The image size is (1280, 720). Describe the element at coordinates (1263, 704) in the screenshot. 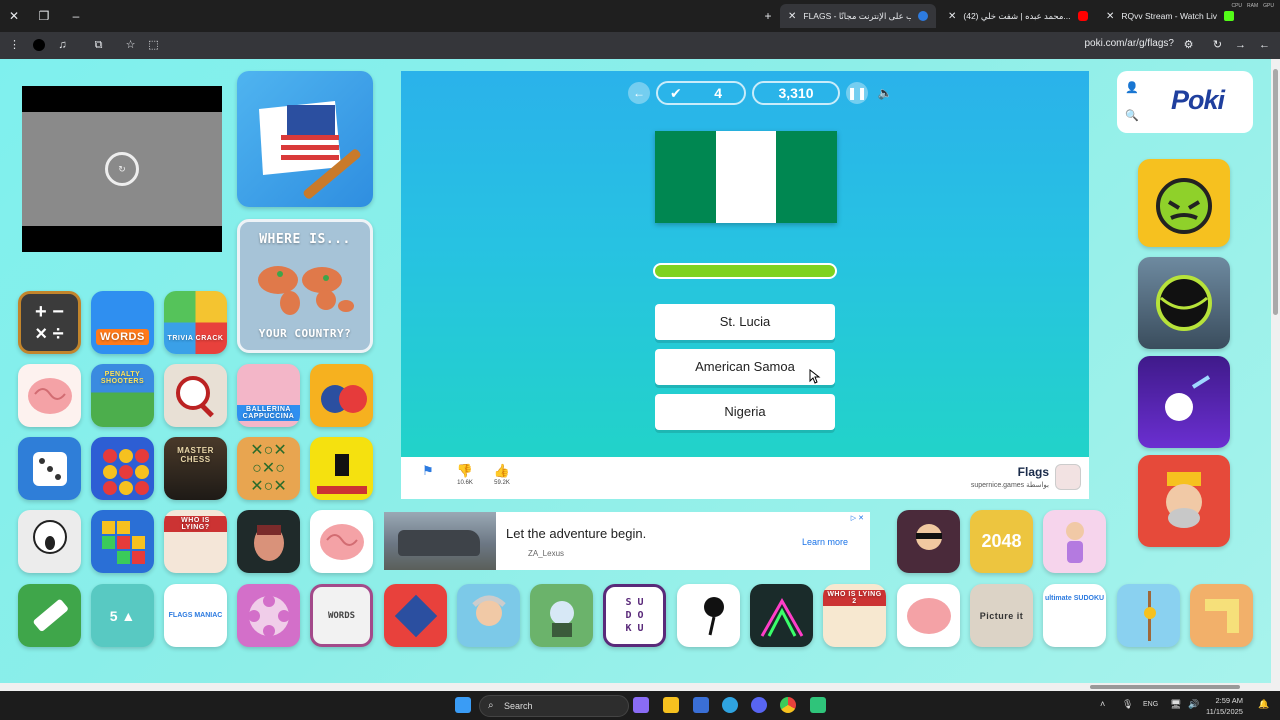

I see `notification-icon: 🔔` at that location.